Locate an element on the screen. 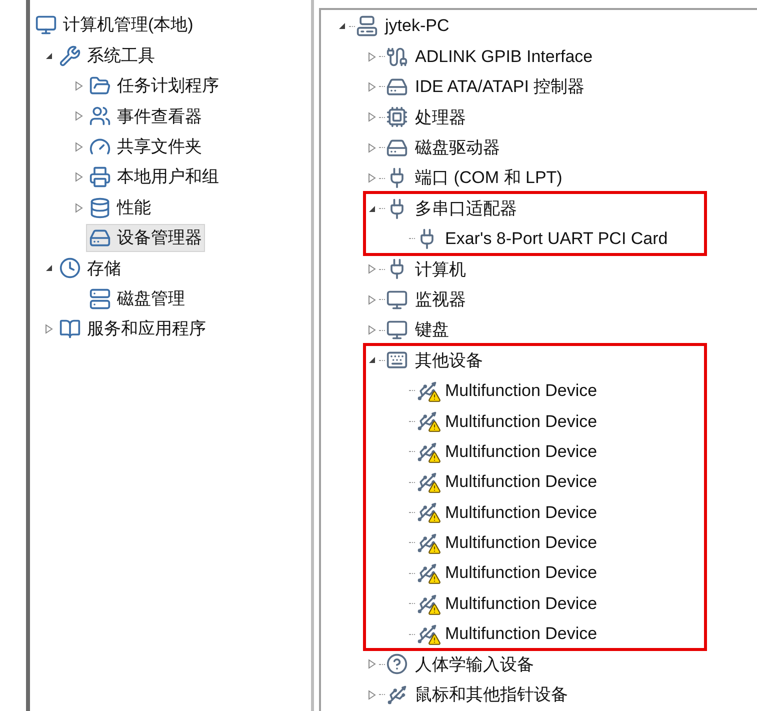 Image resolution: width=757 pixels, height=711 pixels. device-label: 处理器 is located at coordinates (440, 117).